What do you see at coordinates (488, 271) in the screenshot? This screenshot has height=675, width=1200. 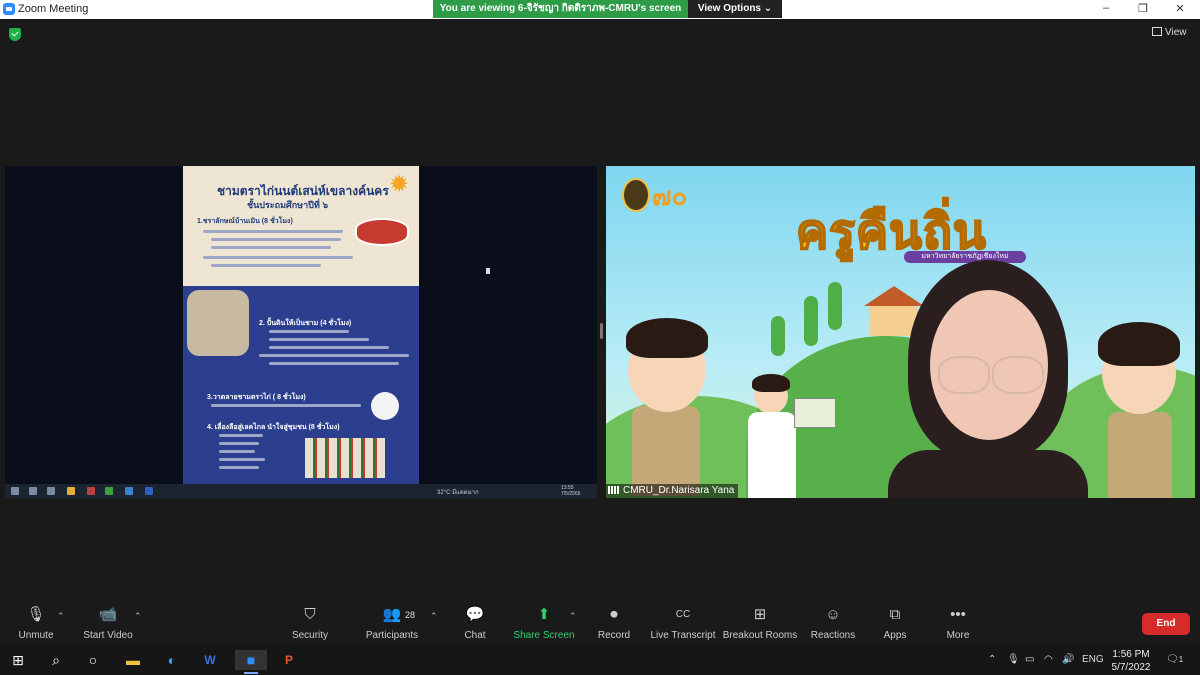 I see `mouse-cursor-icon` at bounding box center [488, 271].